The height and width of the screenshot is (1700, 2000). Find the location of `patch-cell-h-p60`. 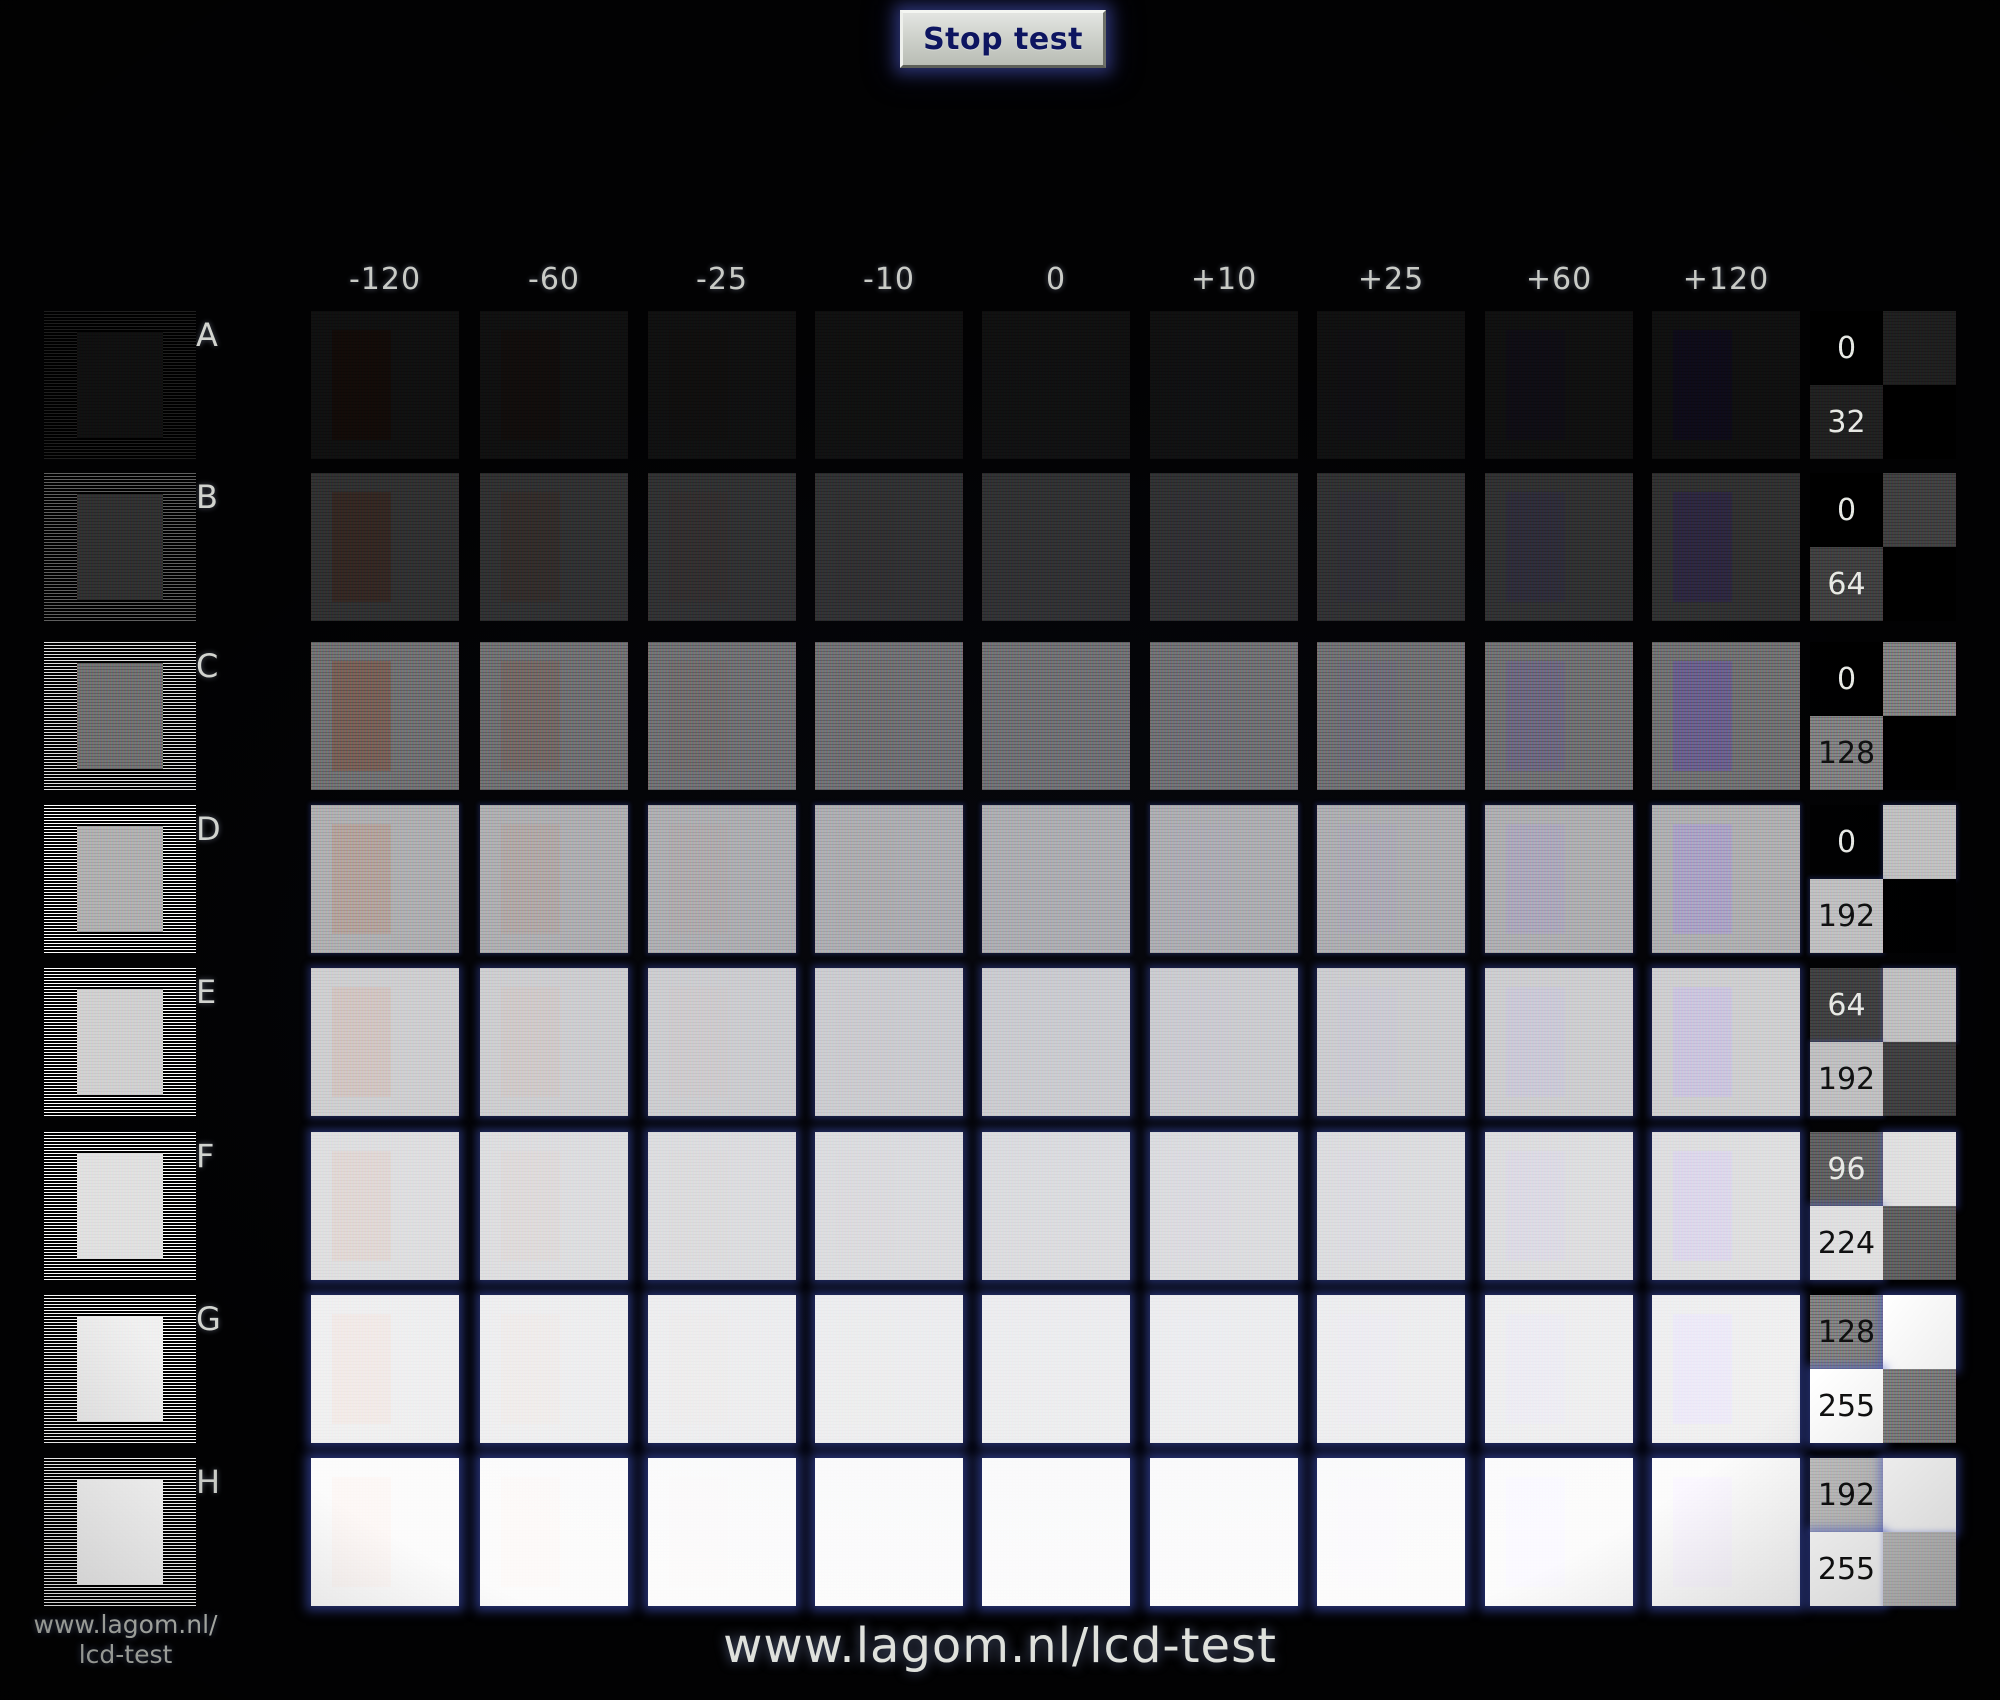

patch-cell-h-p60 is located at coordinates (1559, 1532).